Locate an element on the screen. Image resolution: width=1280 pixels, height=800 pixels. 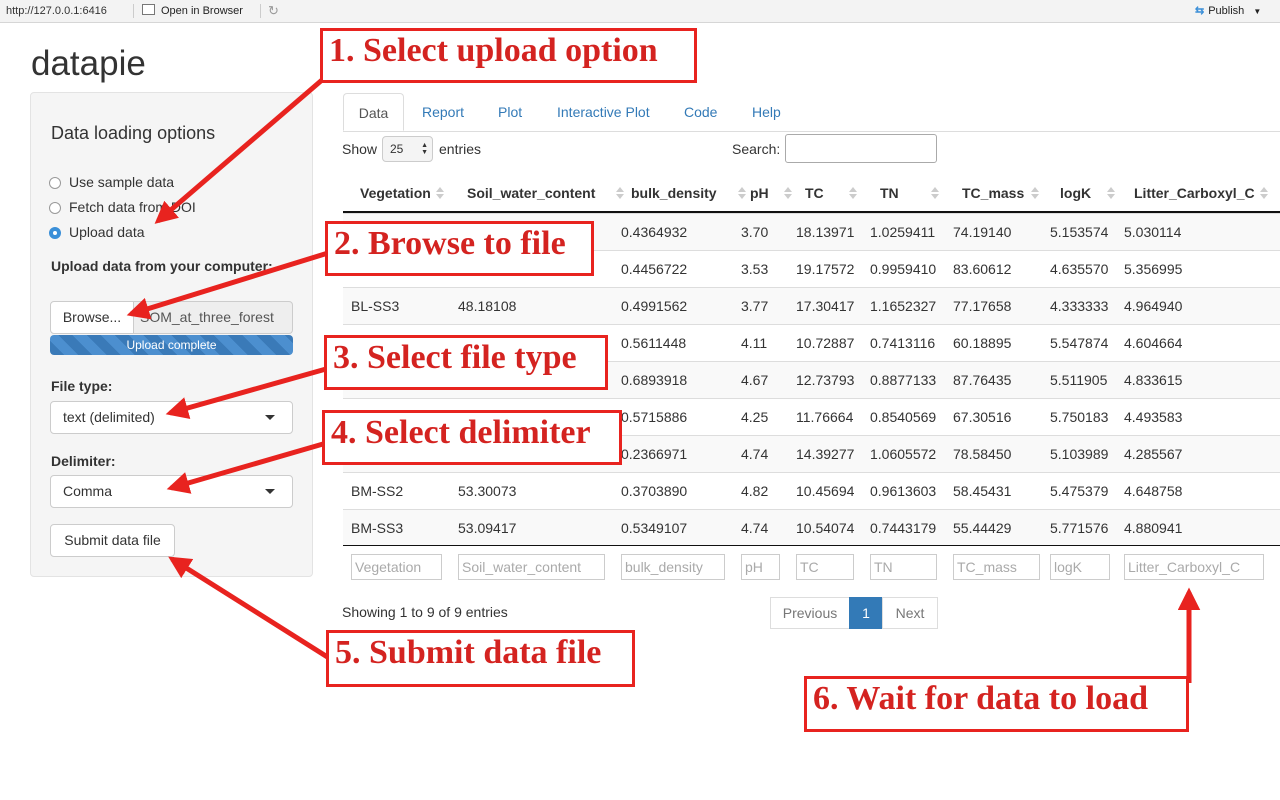
publish-icon: ⇆ is located at coordinates (1200, 11).